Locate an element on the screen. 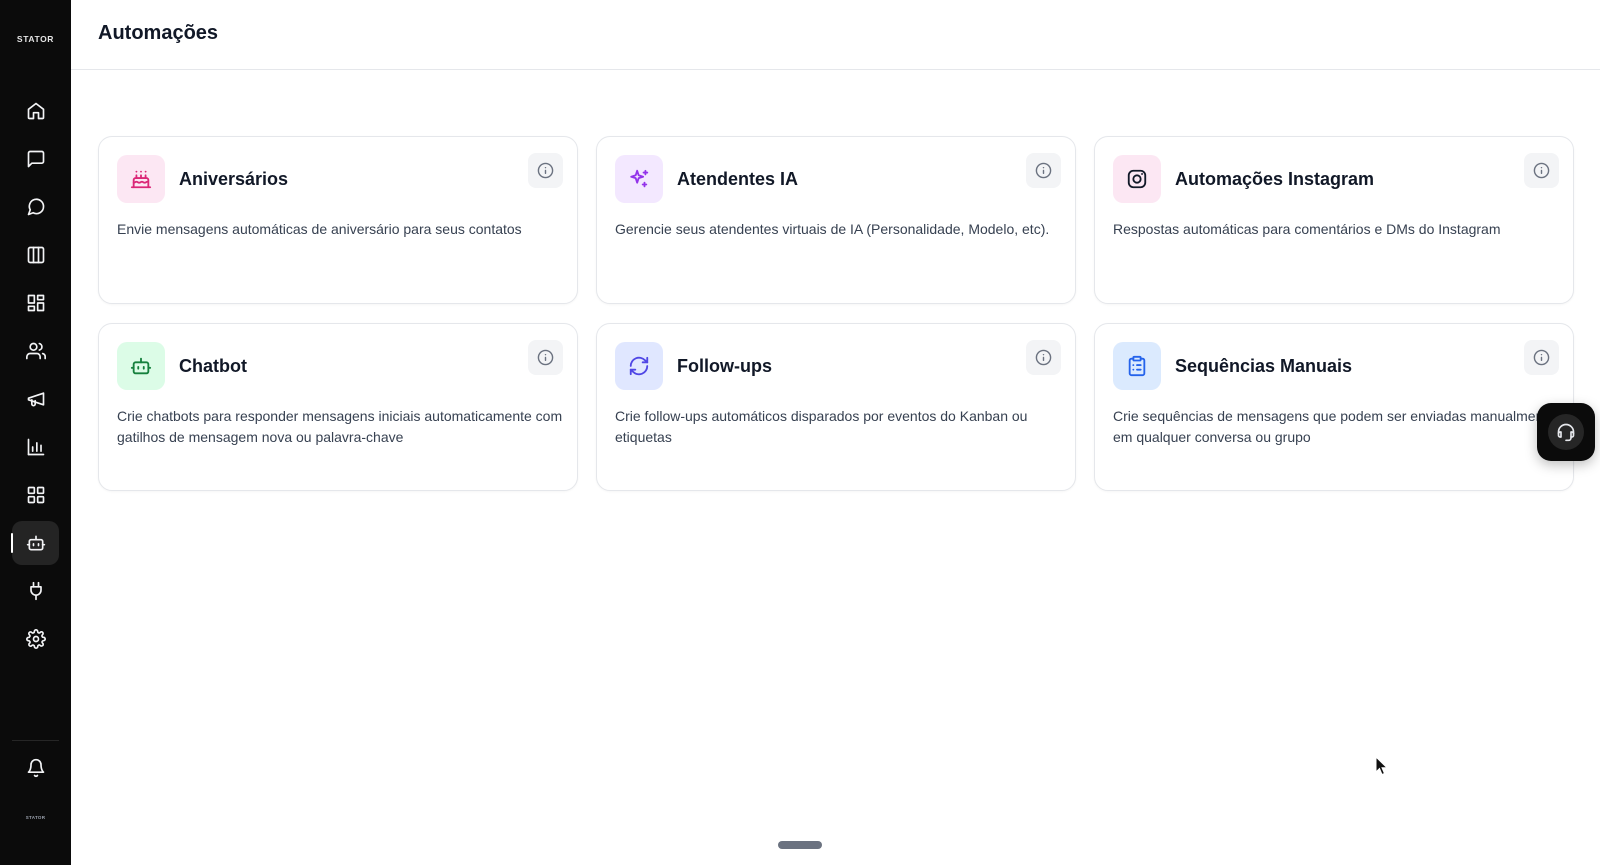  instagram-icon is located at coordinates (1137, 179).